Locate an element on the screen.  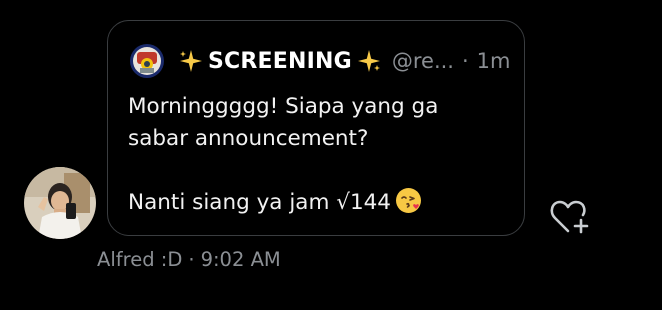
text-line-with-emoji: Nanti siang ya jam √144 is located at coordinates (318, 203).